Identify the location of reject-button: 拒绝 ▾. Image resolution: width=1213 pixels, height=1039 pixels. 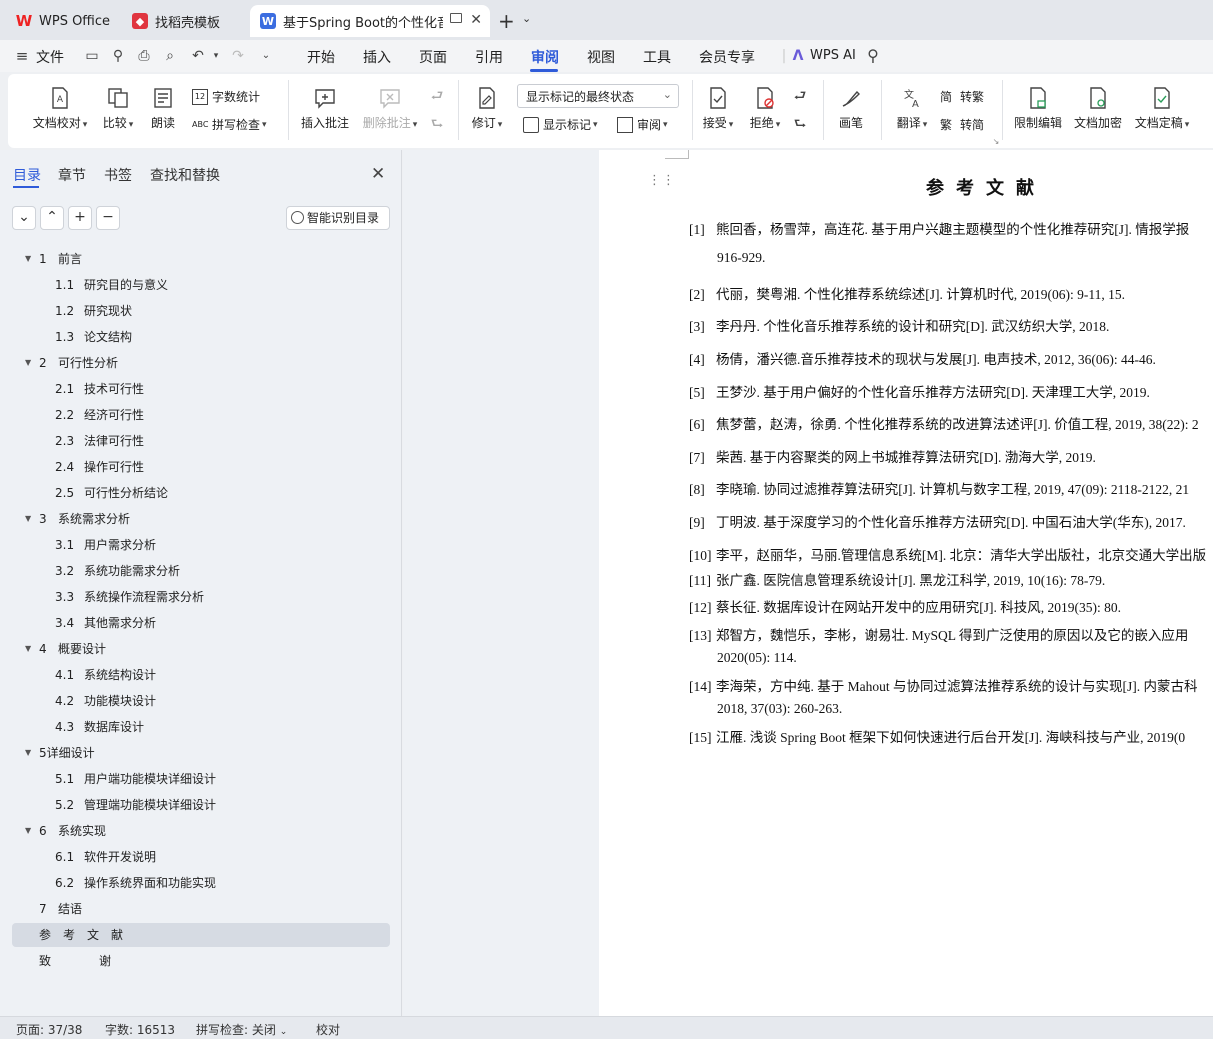
(765, 108).